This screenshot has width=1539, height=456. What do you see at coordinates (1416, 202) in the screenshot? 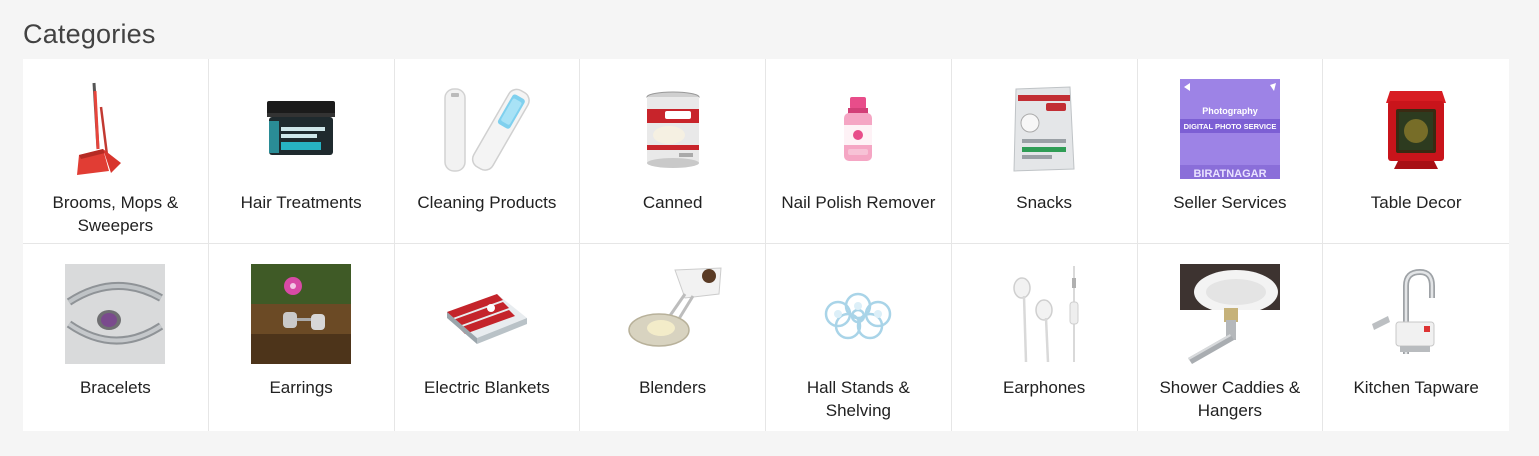
I see `category-label: Table Decor` at bounding box center [1416, 202].